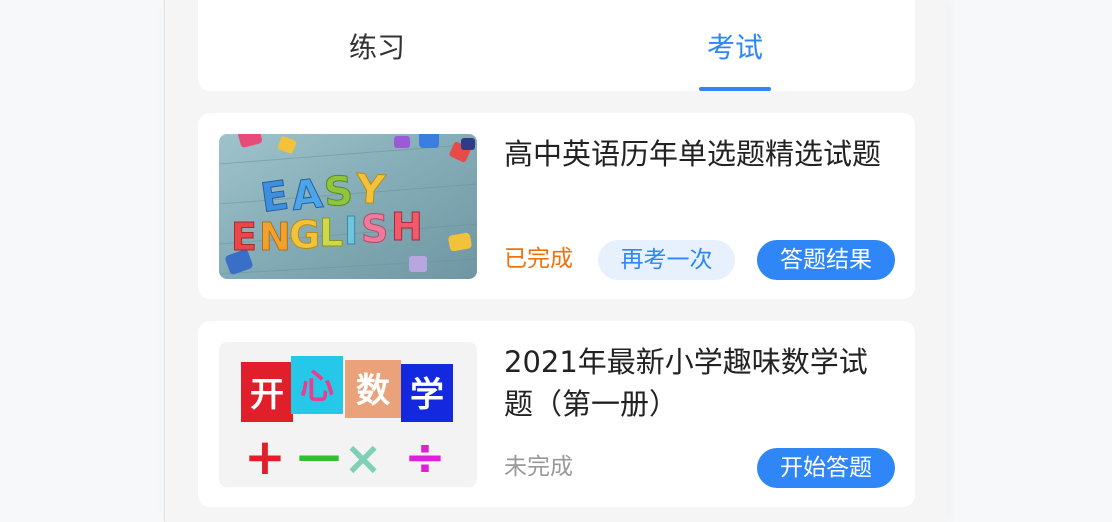 The width and height of the screenshot is (1112, 522). What do you see at coordinates (538, 467) in the screenshot?
I see `exam-status-incomplete: 未完成` at bounding box center [538, 467].